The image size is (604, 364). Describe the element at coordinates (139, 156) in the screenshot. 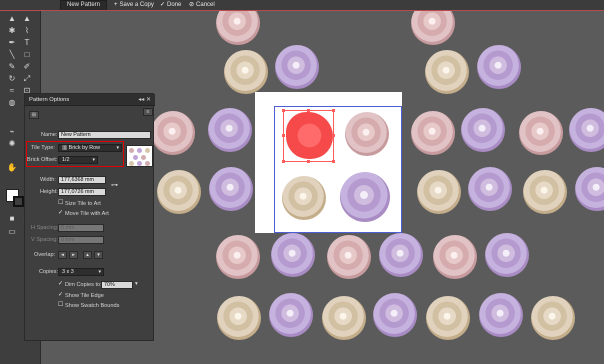

I see `pattern-swatch-preview` at that location.